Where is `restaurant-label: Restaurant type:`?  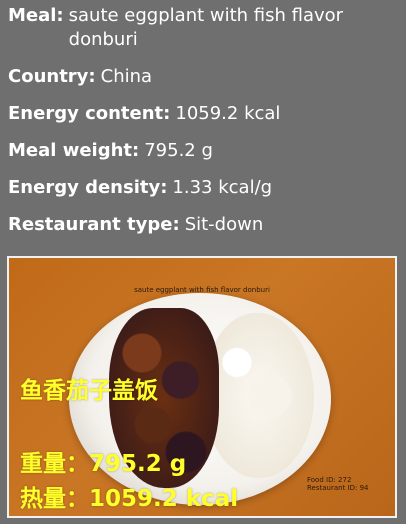 restaurant-label: Restaurant type: is located at coordinates (94, 224).